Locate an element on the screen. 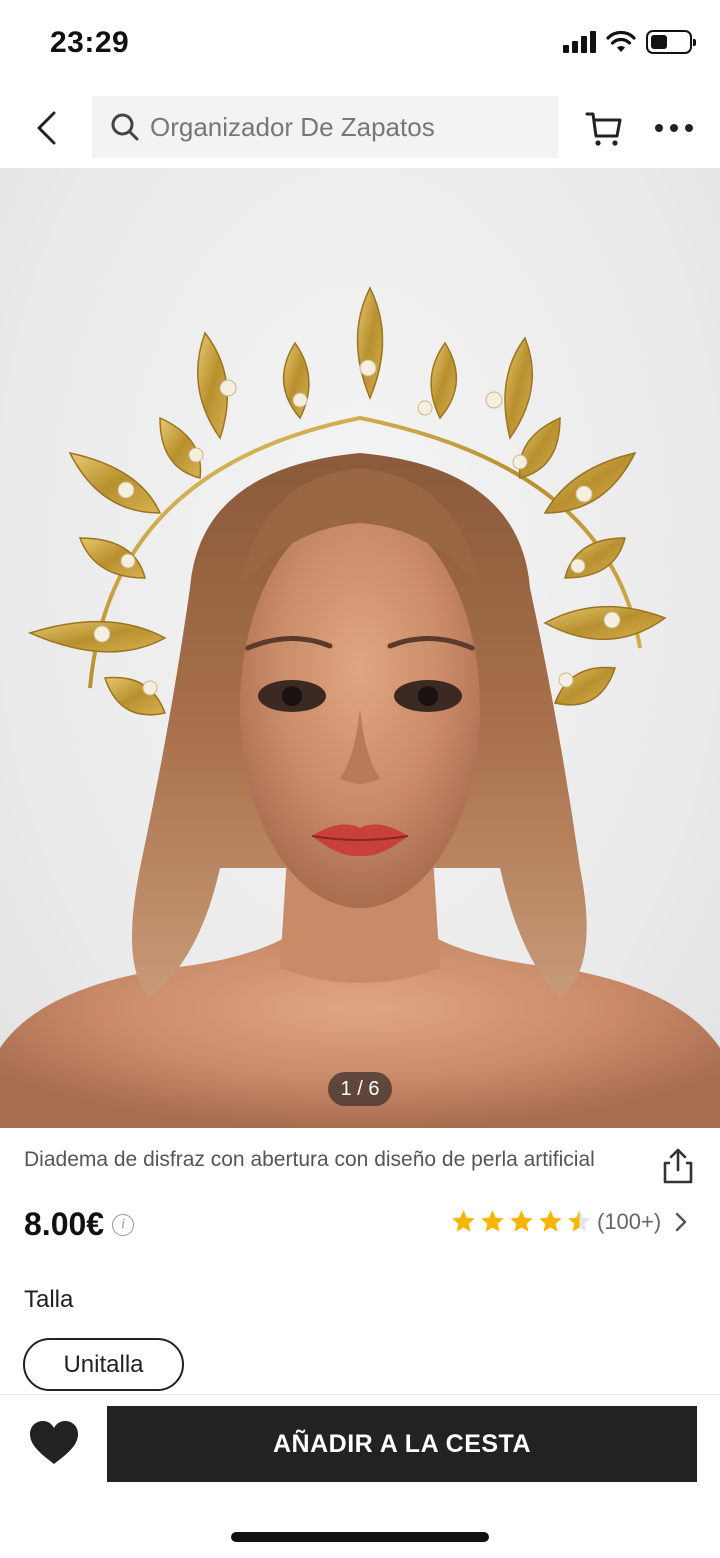  image-counter: 1 / 6 is located at coordinates (360, 1089).